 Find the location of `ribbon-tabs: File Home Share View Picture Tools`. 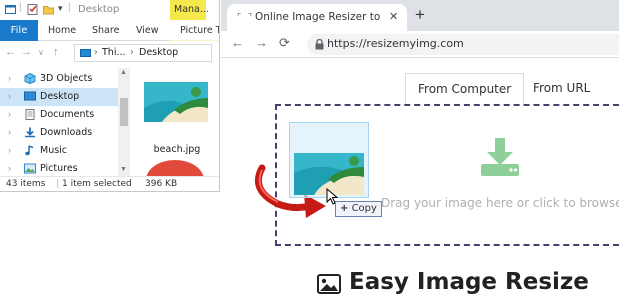

ribbon-tabs: File Home Share View Picture Tools is located at coordinates (109, 40).